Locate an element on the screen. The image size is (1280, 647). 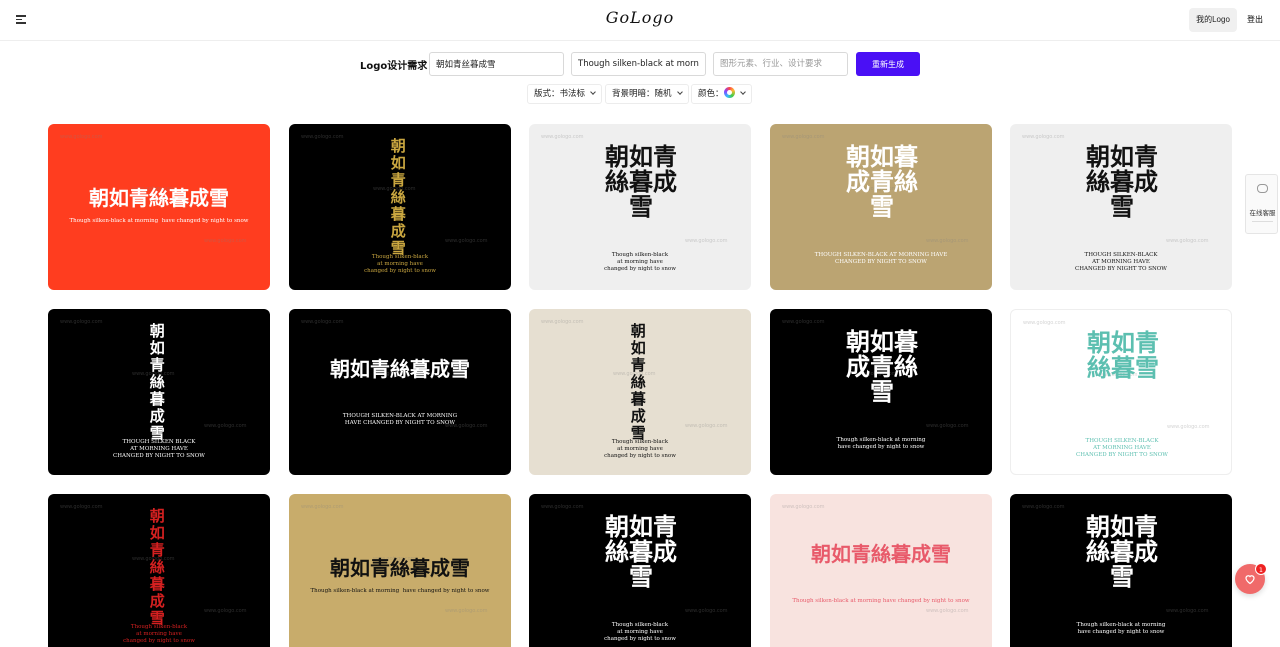
favorites-count-badge: 1 is located at coordinates (1261, 569).